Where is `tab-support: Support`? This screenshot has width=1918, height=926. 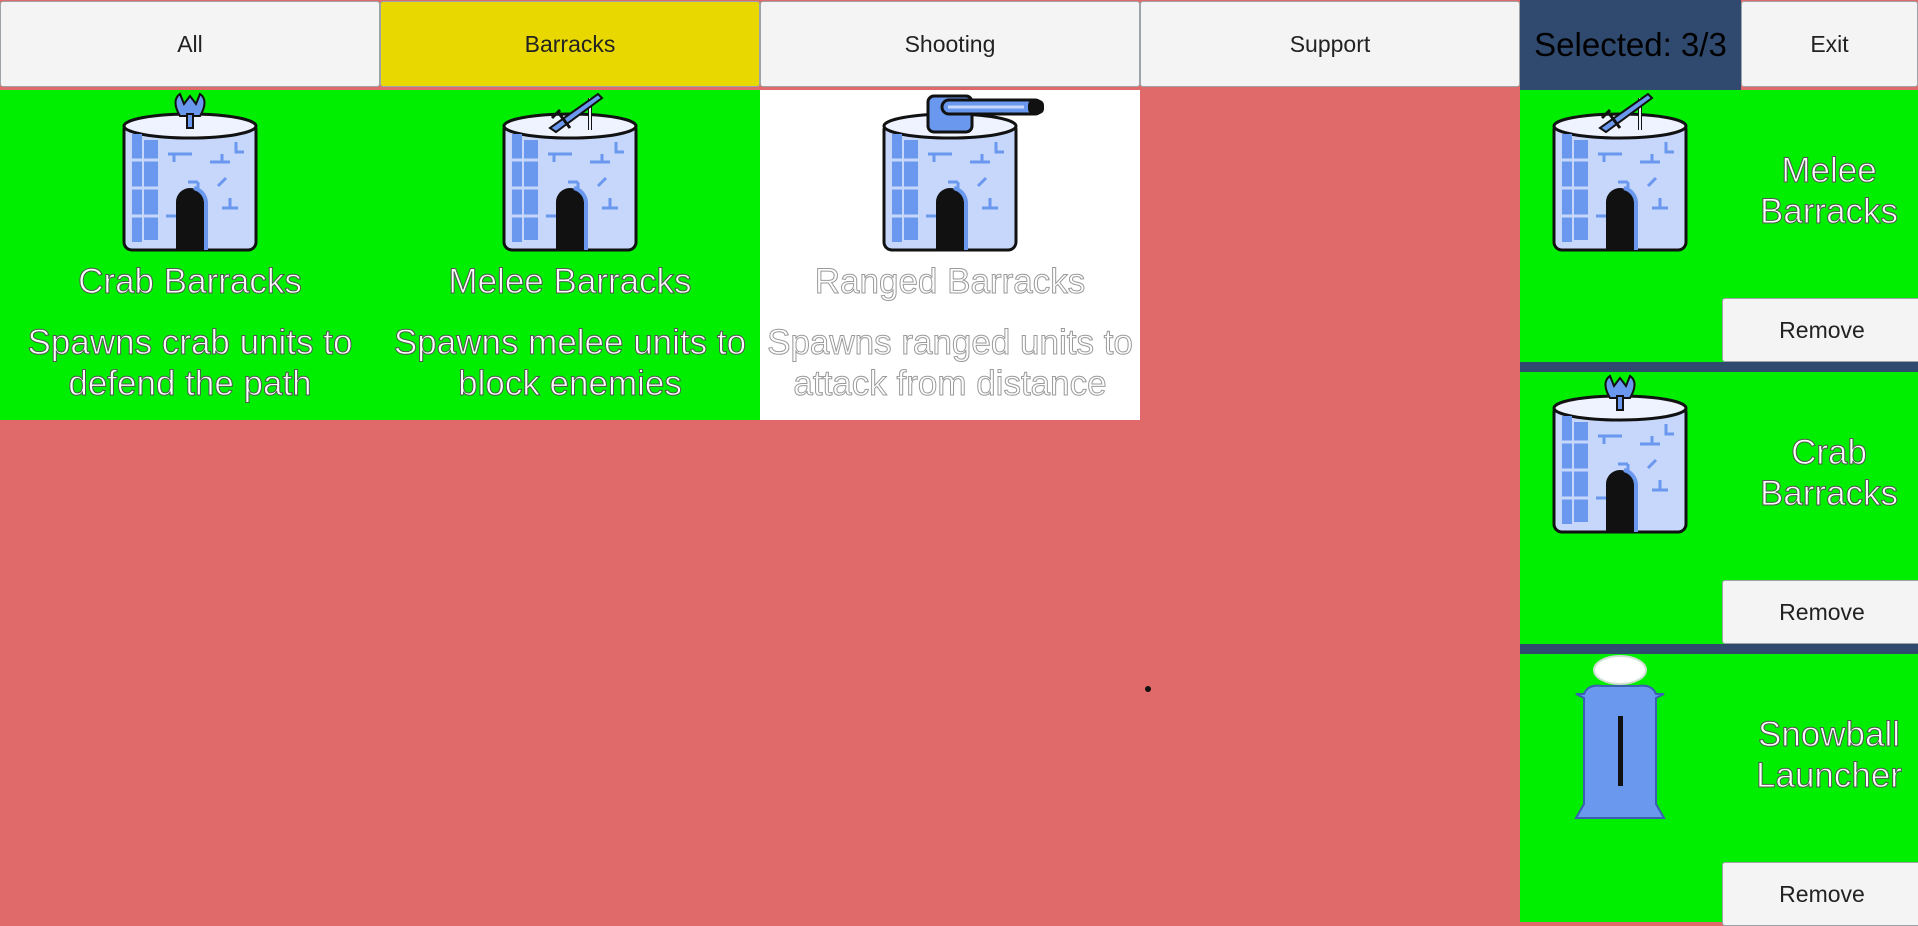
tab-support: Support is located at coordinates (1330, 44).